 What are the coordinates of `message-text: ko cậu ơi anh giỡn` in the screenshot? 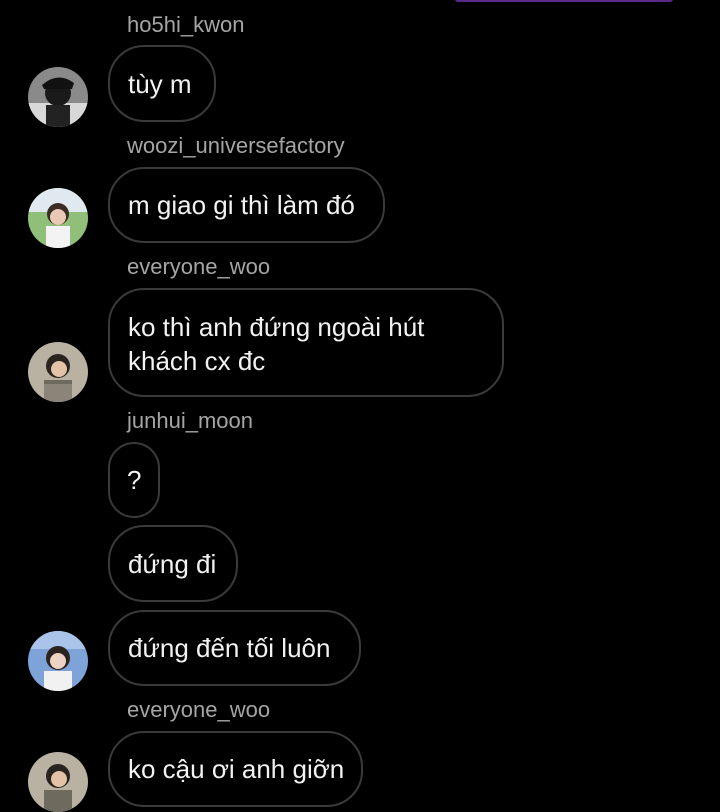 It's located at (236, 769).